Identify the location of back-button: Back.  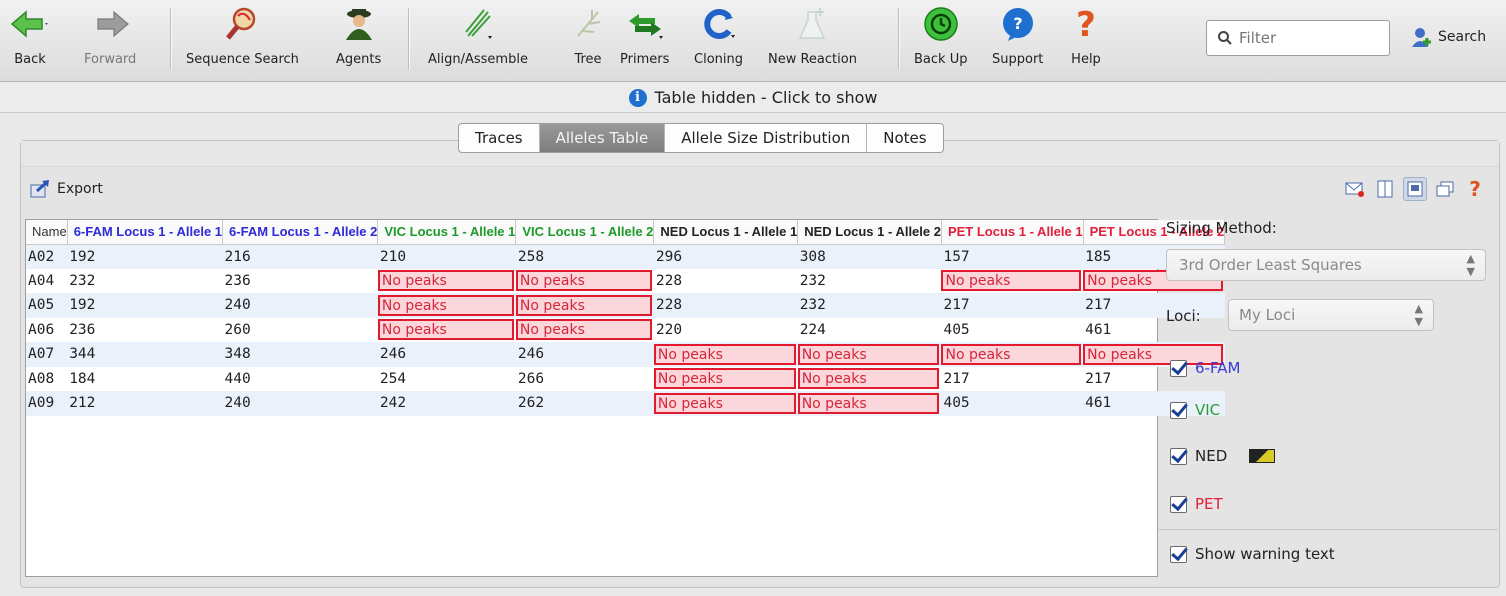
(30, 40).